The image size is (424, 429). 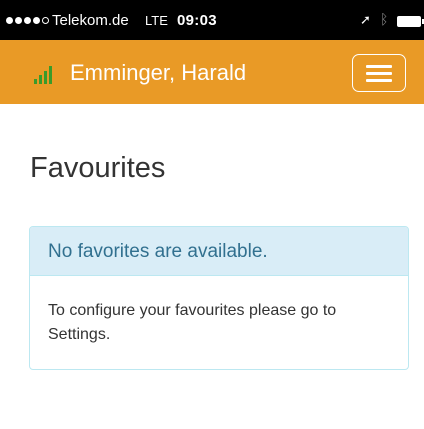 What do you see at coordinates (219, 251) in the screenshot?
I see `panel-heading: No favorites are available.` at bounding box center [219, 251].